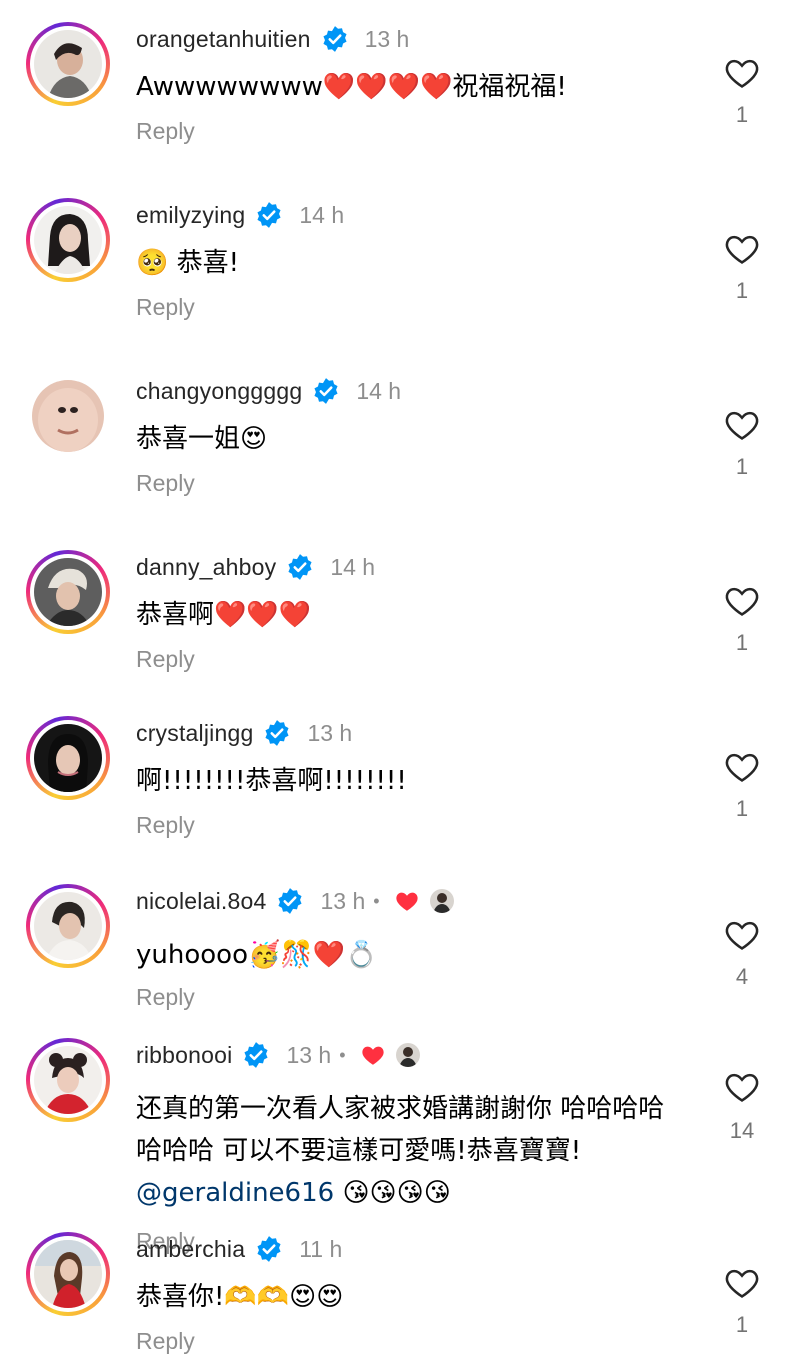  Describe the element at coordinates (190, 1249) in the screenshot. I see `username: amberchia` at that location.